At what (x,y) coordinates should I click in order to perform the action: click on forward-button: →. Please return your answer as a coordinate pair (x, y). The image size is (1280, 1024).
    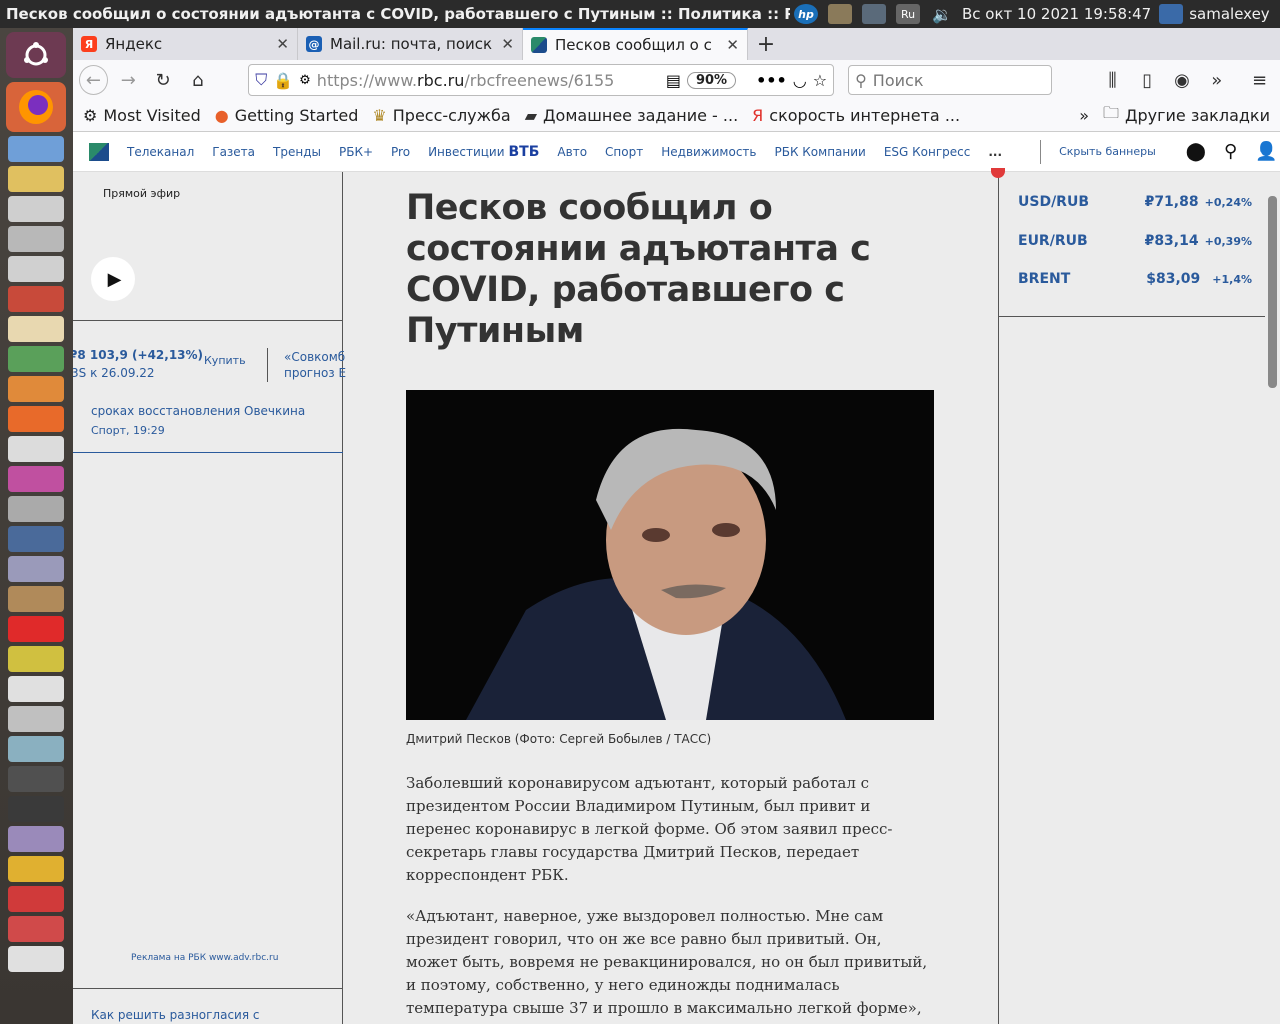
    Looking at the image, I should click on (128, 80).